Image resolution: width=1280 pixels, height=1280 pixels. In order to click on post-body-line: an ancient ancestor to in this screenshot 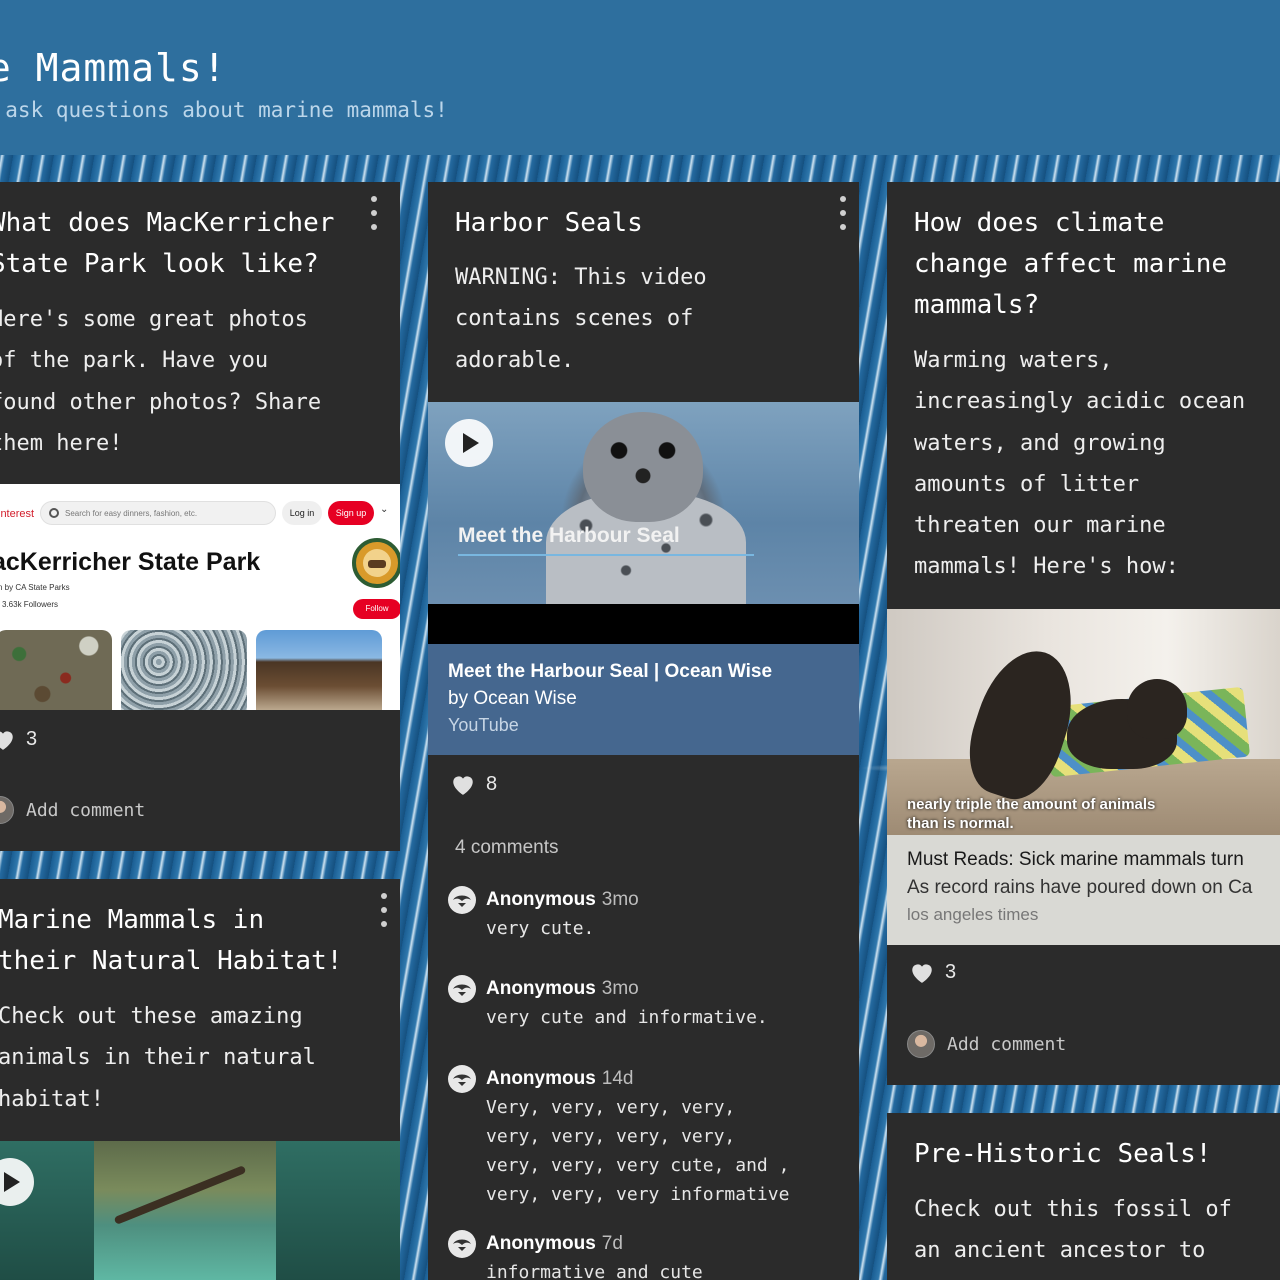, I will do `click(1060, 1251)`.